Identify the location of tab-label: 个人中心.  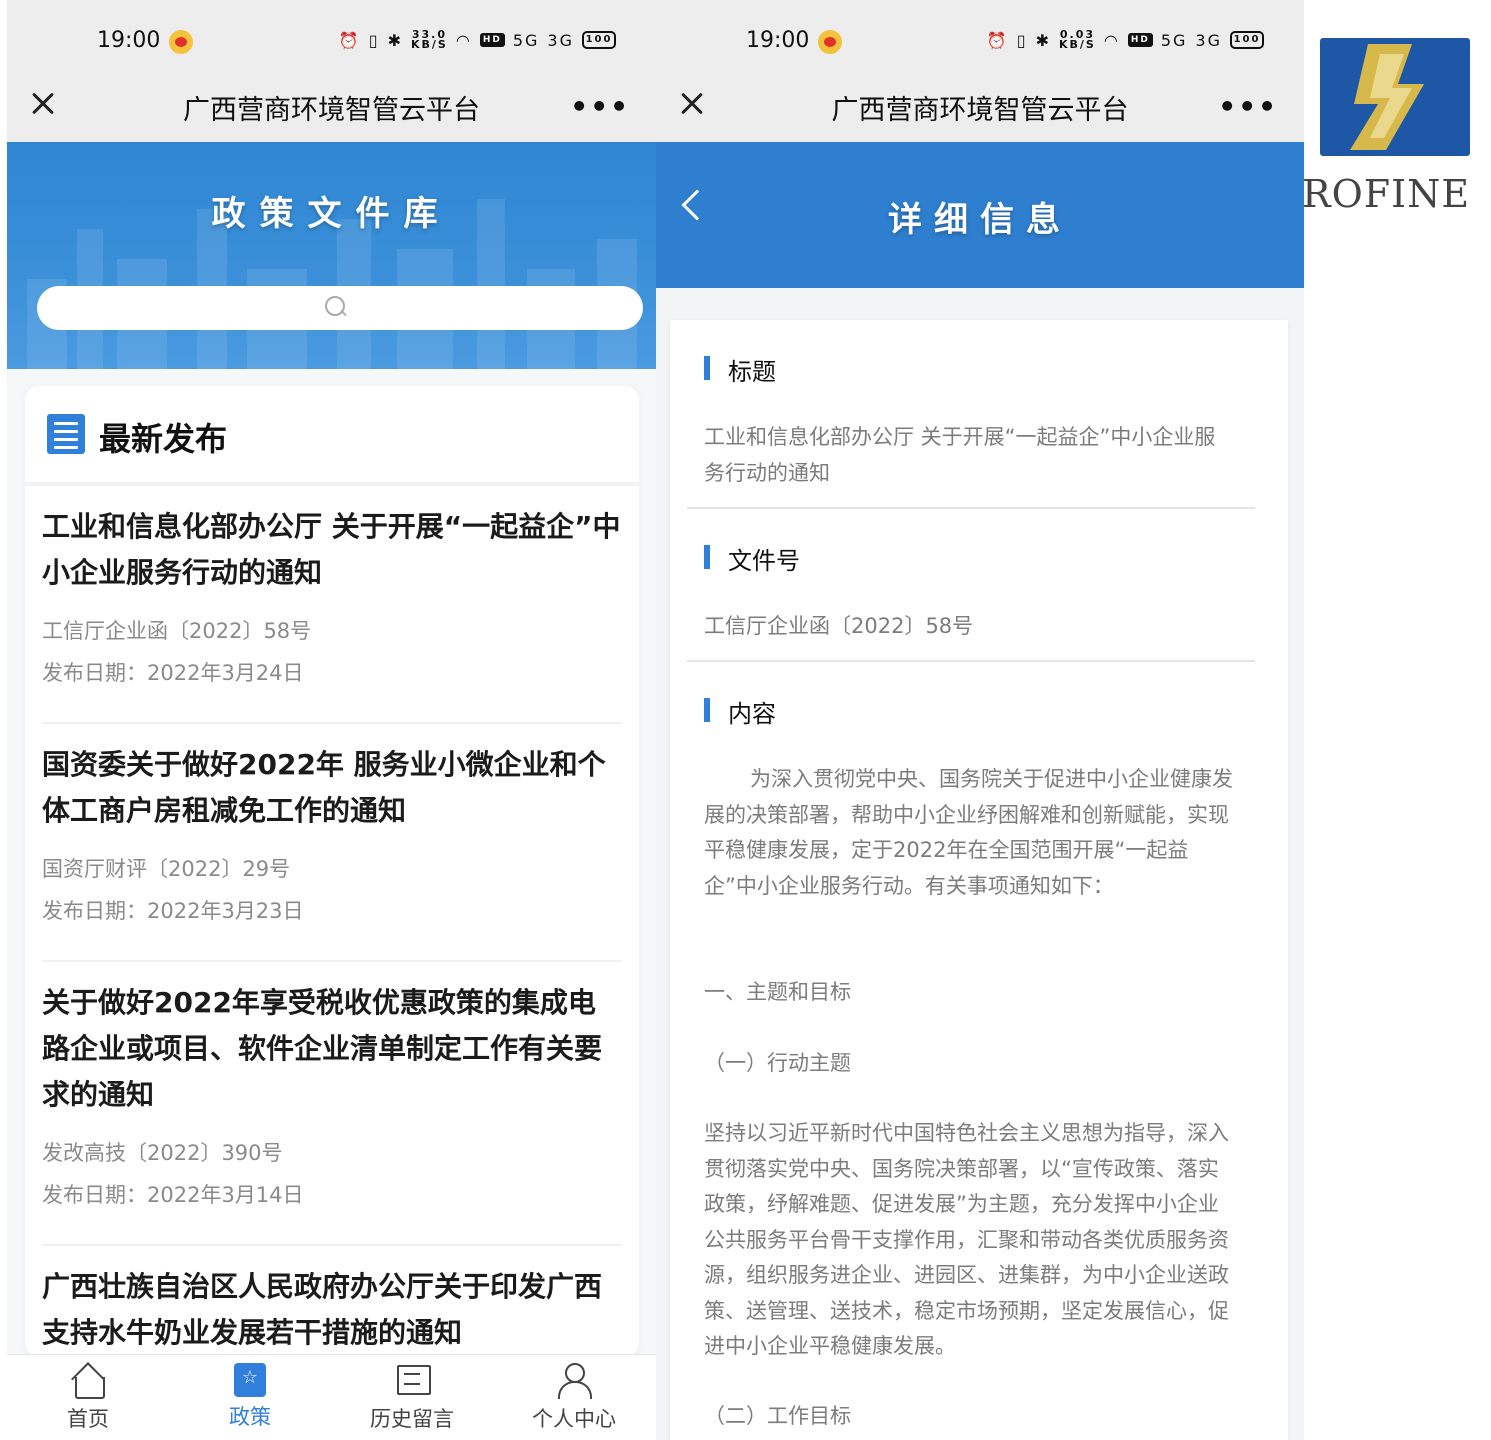
(574, 1419).